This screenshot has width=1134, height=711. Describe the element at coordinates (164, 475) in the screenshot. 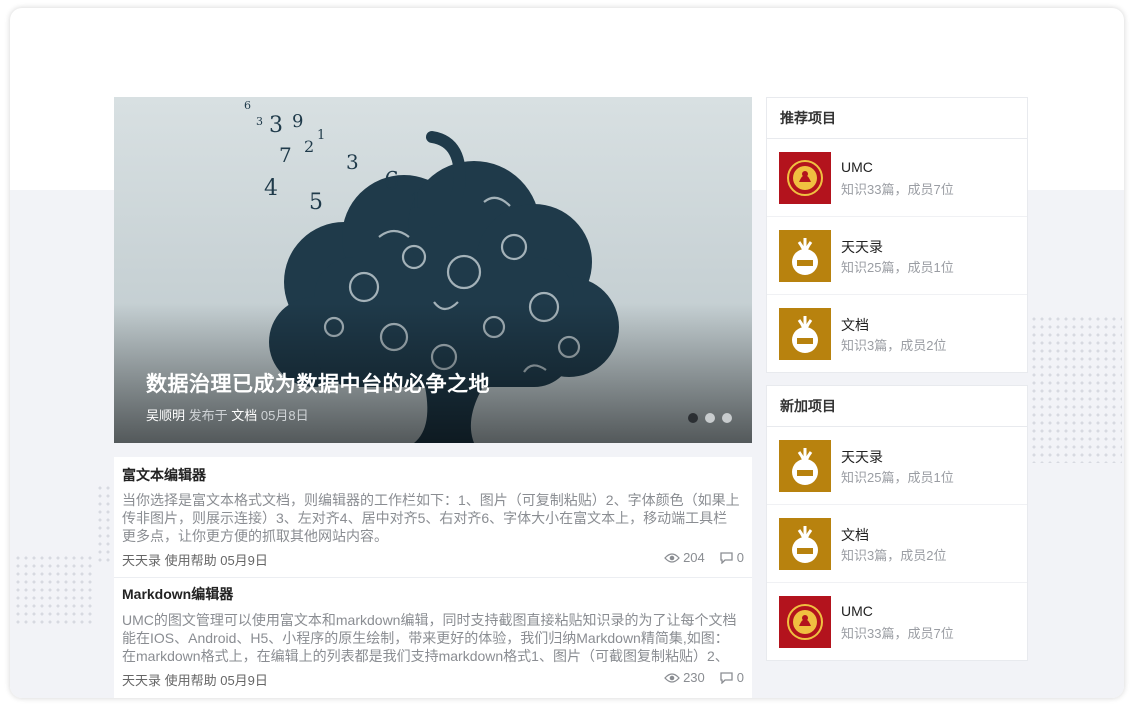

I see `article-title: 富文本编辑器` at that location.